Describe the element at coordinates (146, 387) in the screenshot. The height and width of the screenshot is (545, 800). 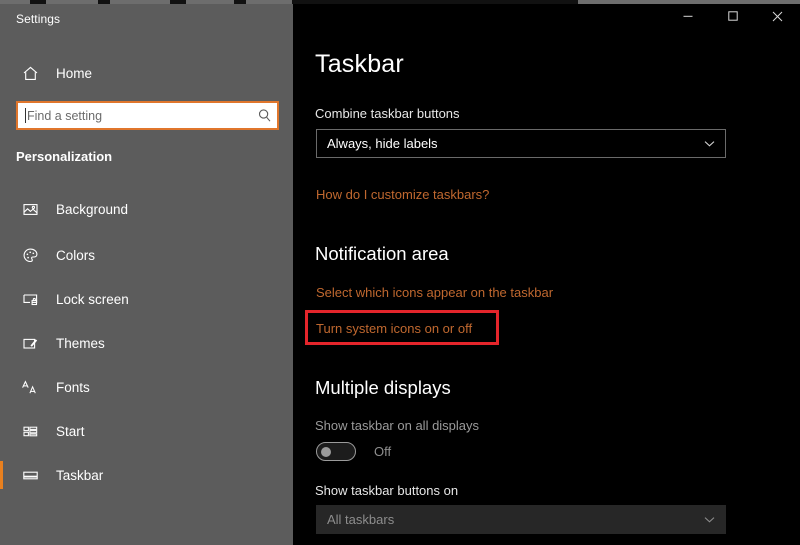
I see `sidebar-item-fonts: Fonts` at that location.